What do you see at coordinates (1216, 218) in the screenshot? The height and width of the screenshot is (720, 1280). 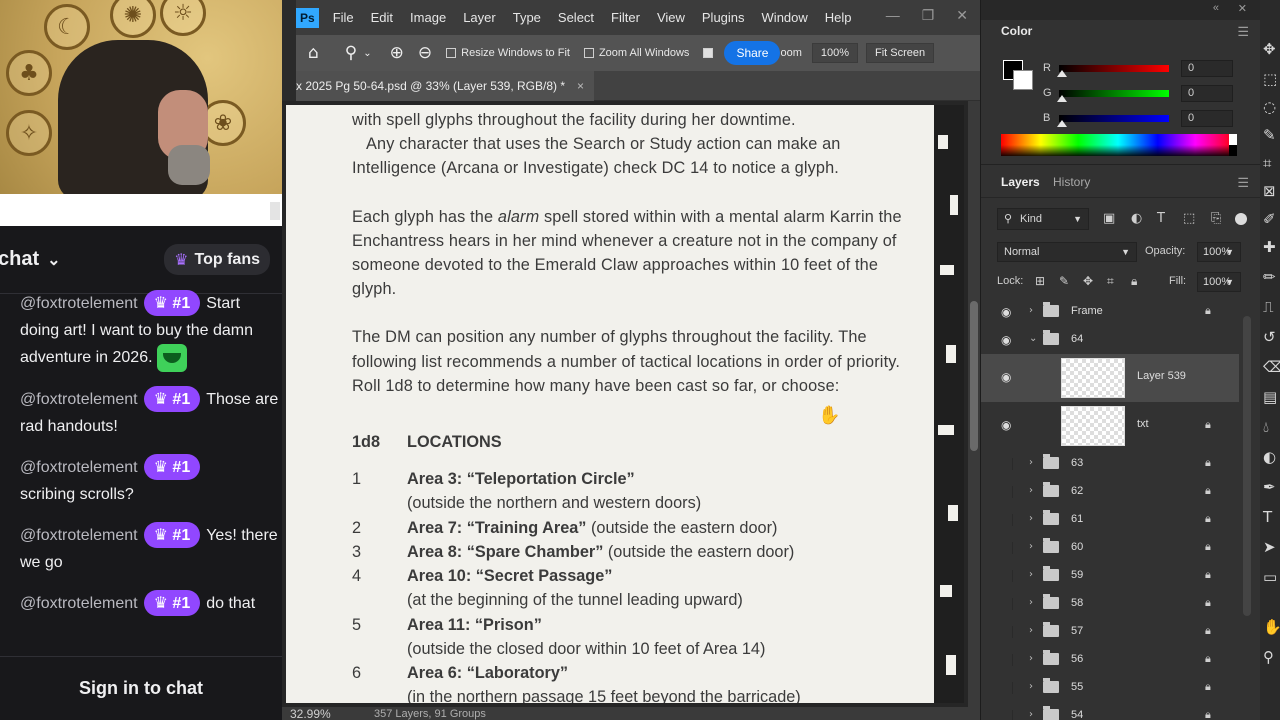 I see `smart-object-filter-icon: ⎘` at bounding box center [1216, 218].